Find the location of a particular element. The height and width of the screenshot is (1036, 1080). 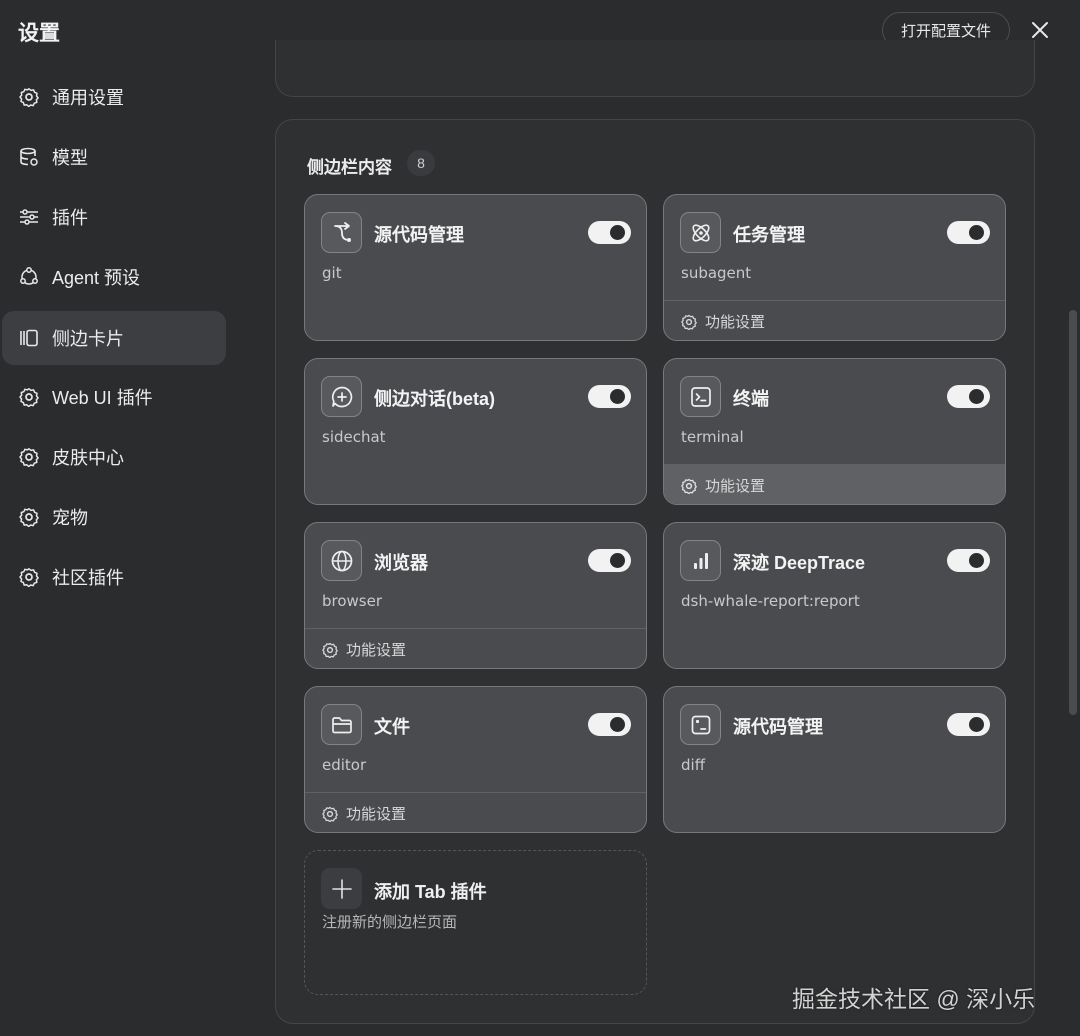

add-tab-plugin-card: 添加 Tab 插件 注册新的侧边栏页面 is located at coordinates (475, 922).